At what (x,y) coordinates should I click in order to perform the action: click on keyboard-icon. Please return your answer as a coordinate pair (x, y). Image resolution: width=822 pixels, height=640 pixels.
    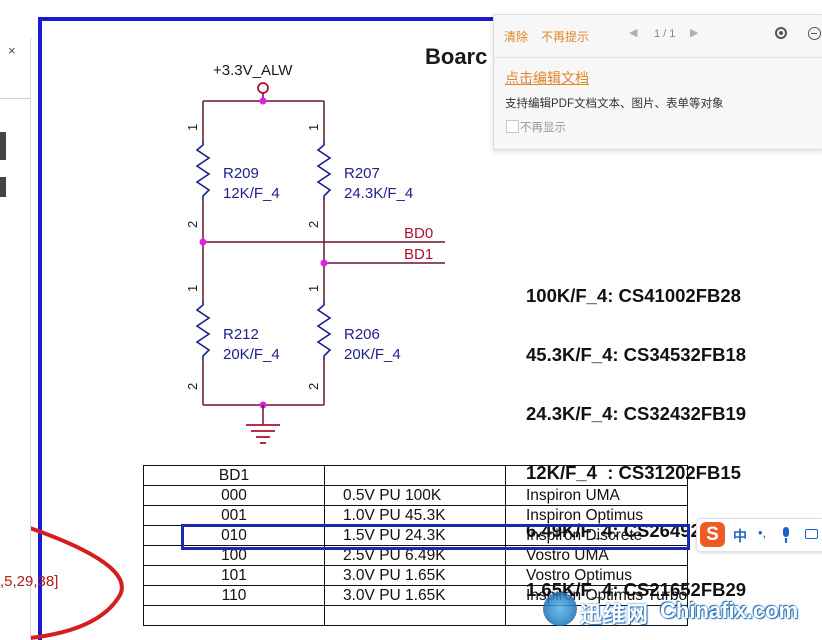
    Looking at the image, I should click on (811, 534).